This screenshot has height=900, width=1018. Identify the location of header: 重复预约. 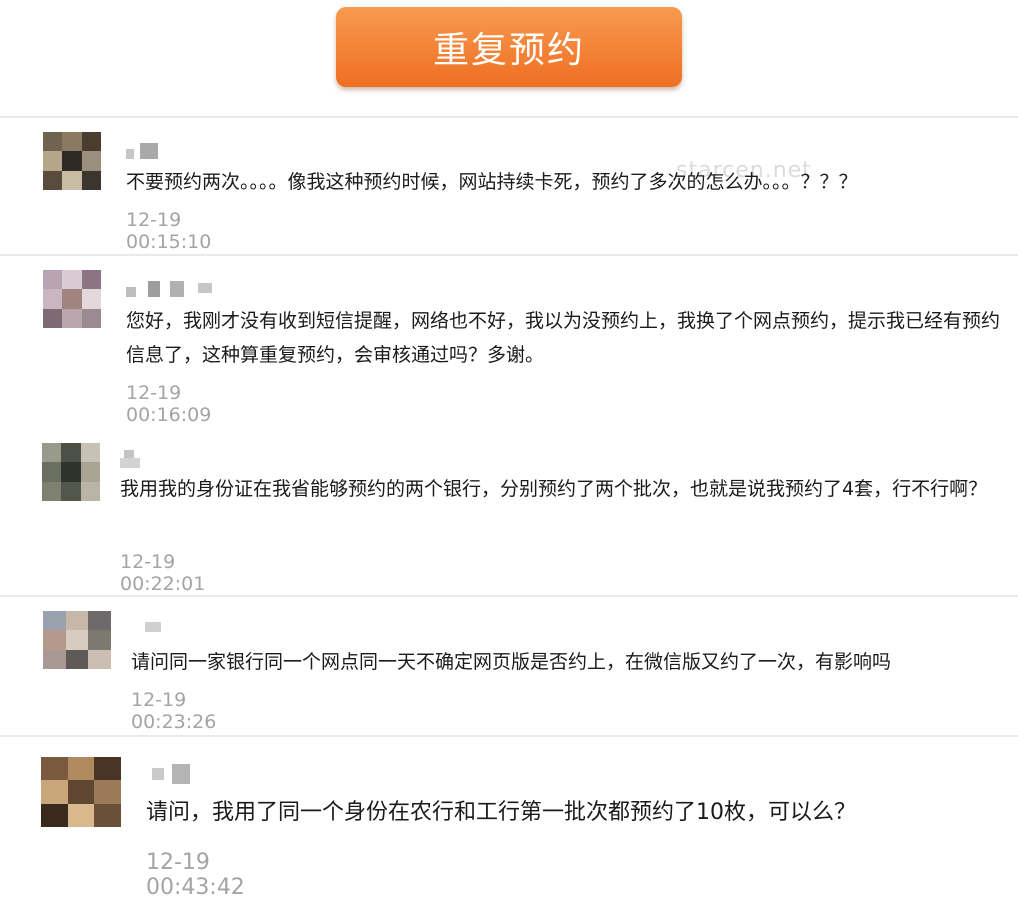
(509, 58).